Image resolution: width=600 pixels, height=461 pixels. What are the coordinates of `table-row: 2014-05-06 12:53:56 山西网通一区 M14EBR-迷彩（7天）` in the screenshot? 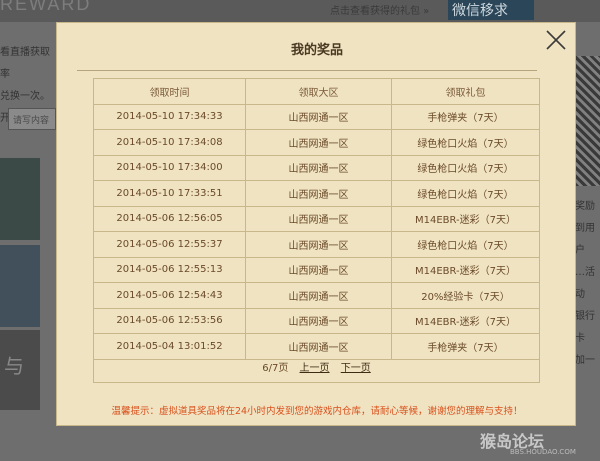 It's located at (316, 320).